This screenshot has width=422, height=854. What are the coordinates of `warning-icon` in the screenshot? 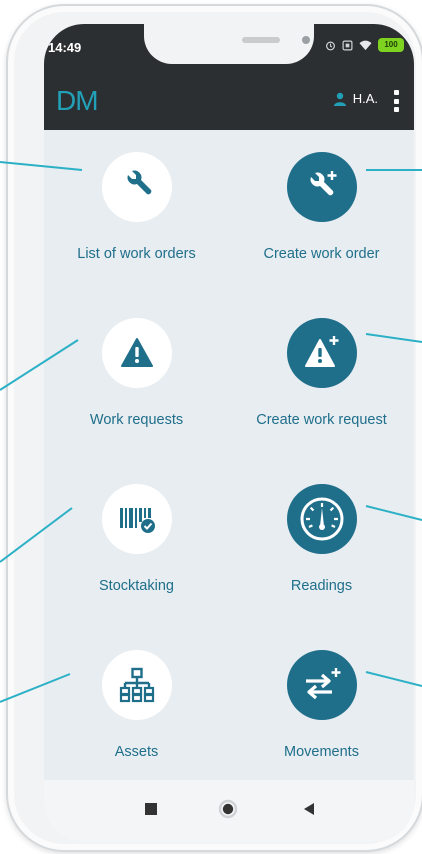 It's located at (136, 352).